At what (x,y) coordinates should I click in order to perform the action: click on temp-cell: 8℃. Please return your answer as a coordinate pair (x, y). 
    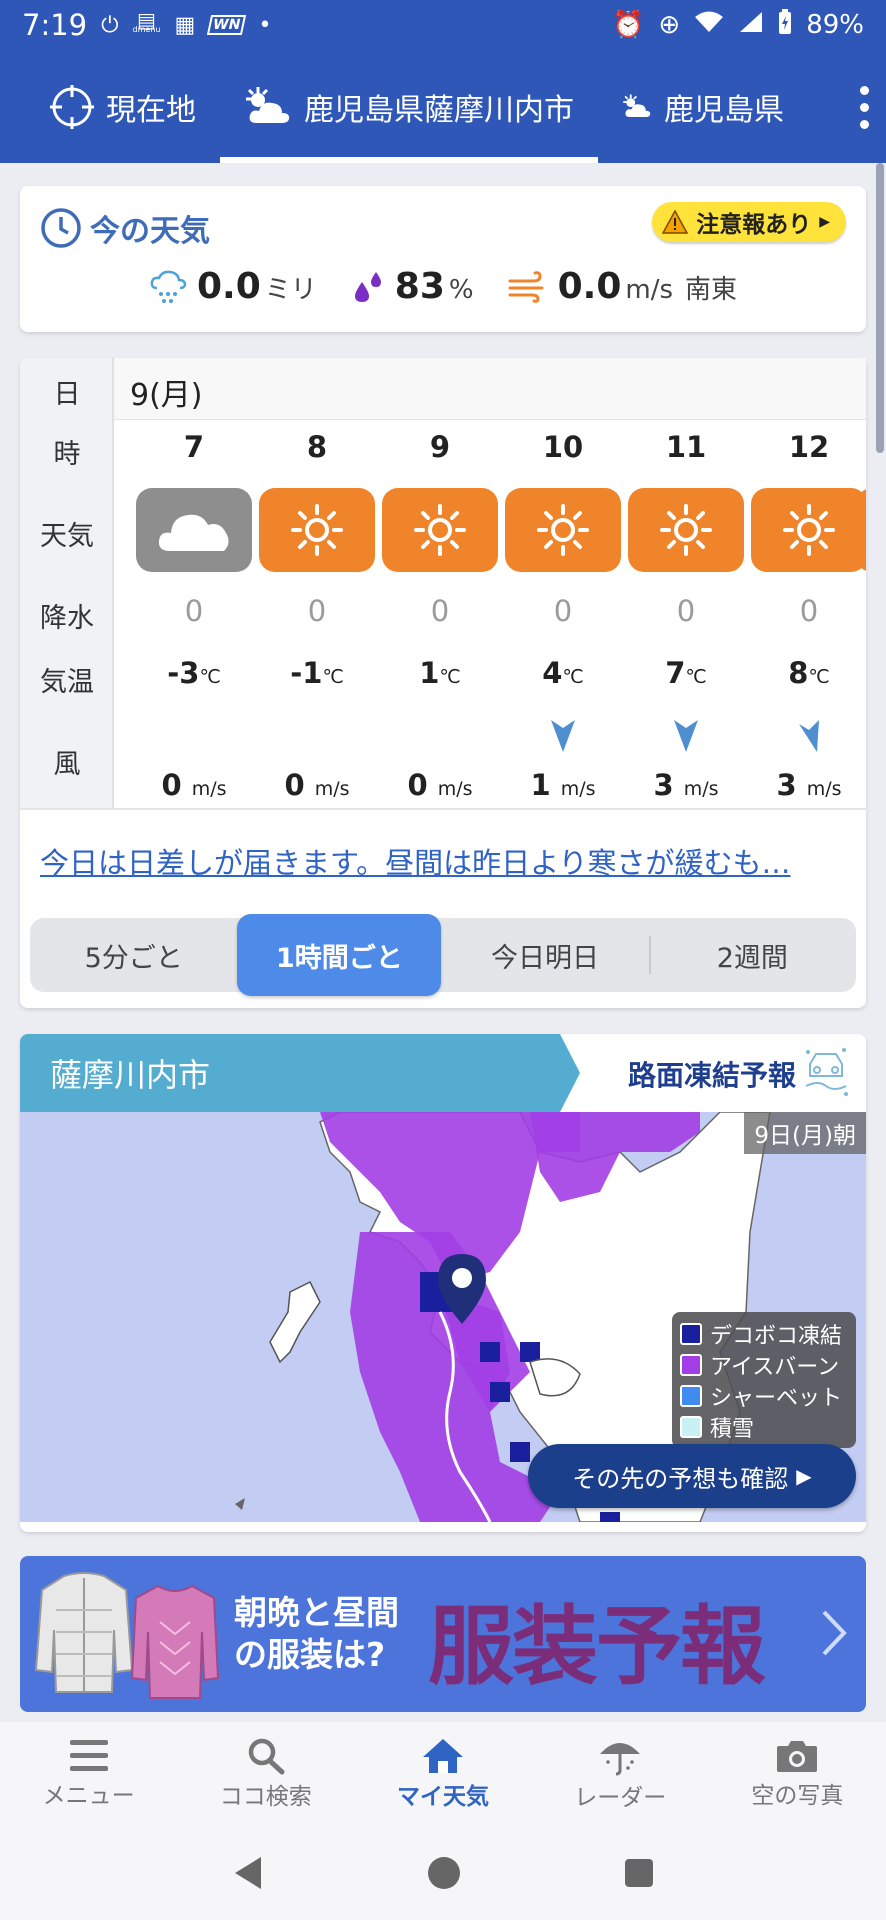
    Looking at the image, I should click on (807, 673).